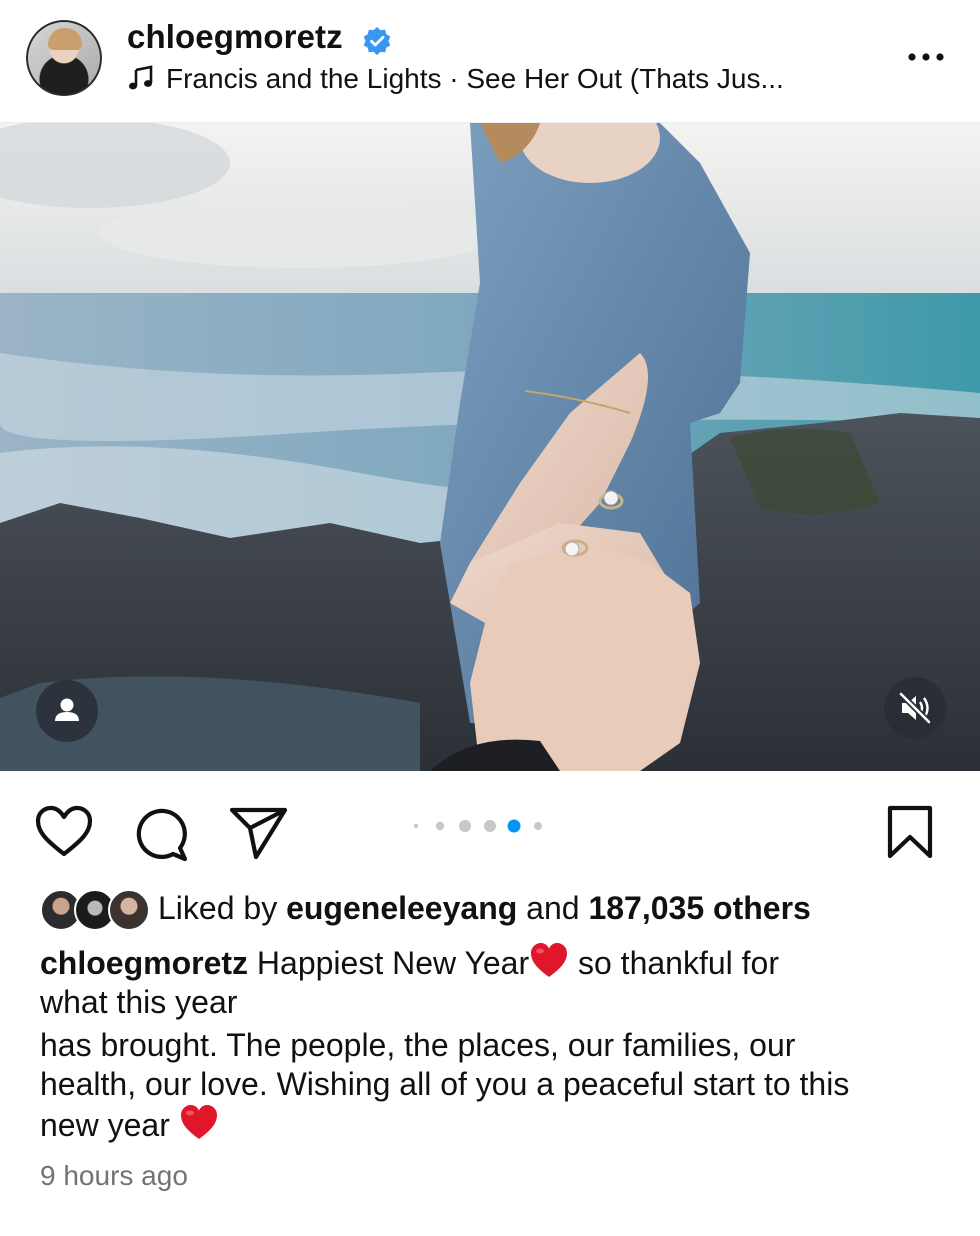  What do you see at coordinates (553, 908) in the screenshot?
I see `likes-middle: and` at bounding box center [553, 908].